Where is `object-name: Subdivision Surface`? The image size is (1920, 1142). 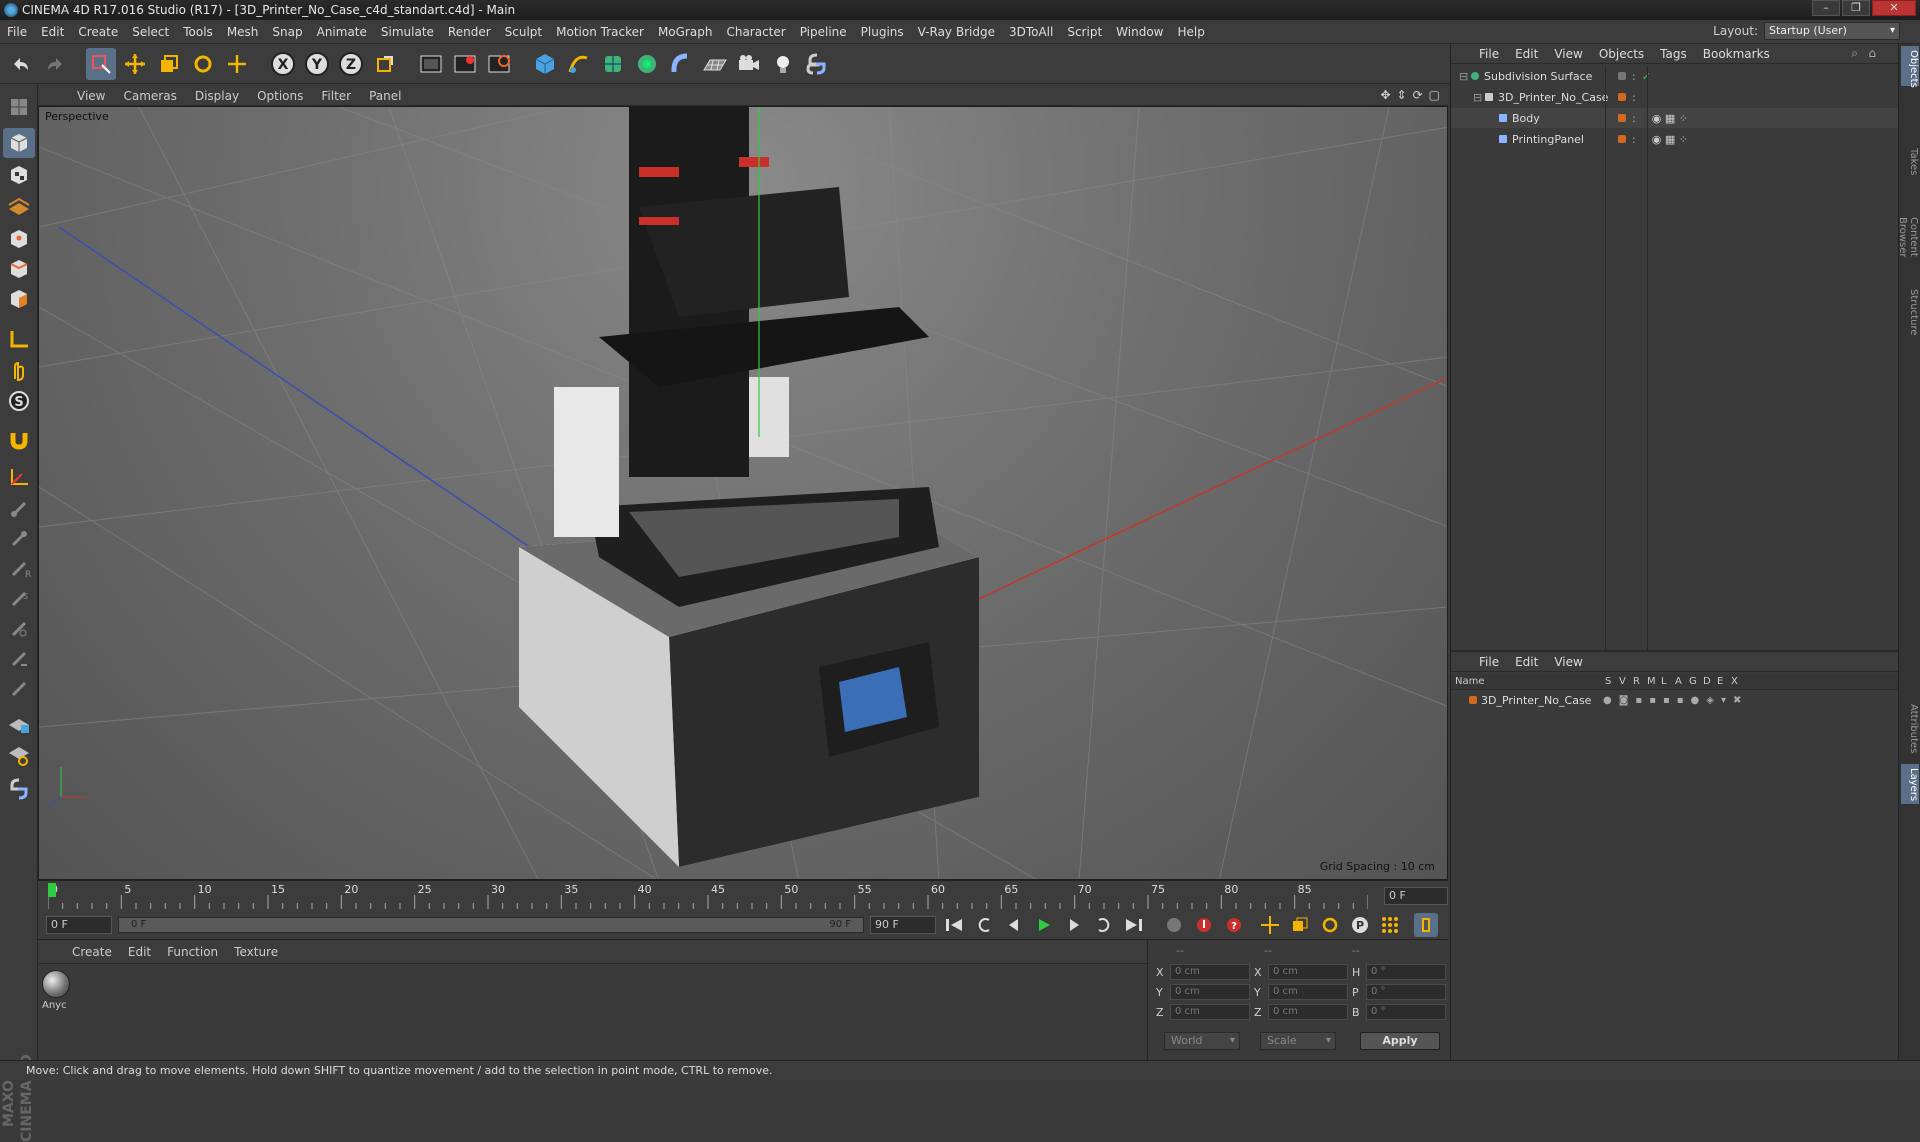
object-name: Subdivision Surface is located at coordinates (1549, 76).